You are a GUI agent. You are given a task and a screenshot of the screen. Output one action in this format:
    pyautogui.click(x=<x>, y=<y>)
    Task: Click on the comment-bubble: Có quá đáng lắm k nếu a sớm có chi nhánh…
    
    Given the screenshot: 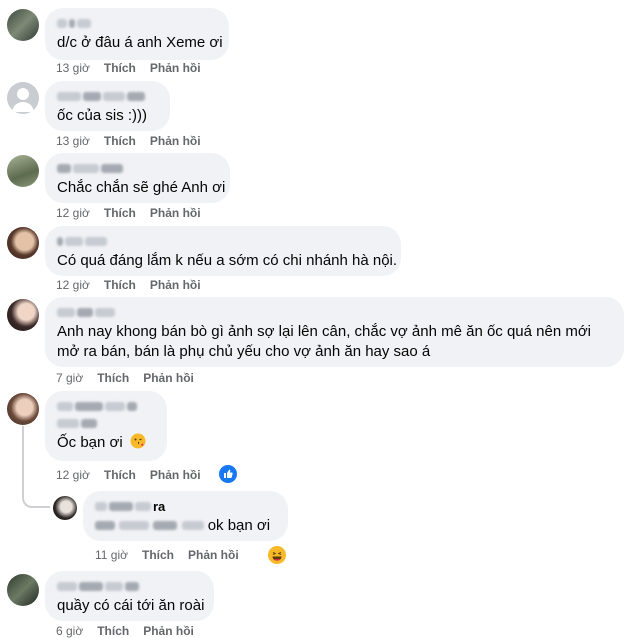 What is the action you would take?
    pyautogui.click(x=223, y=251)
    